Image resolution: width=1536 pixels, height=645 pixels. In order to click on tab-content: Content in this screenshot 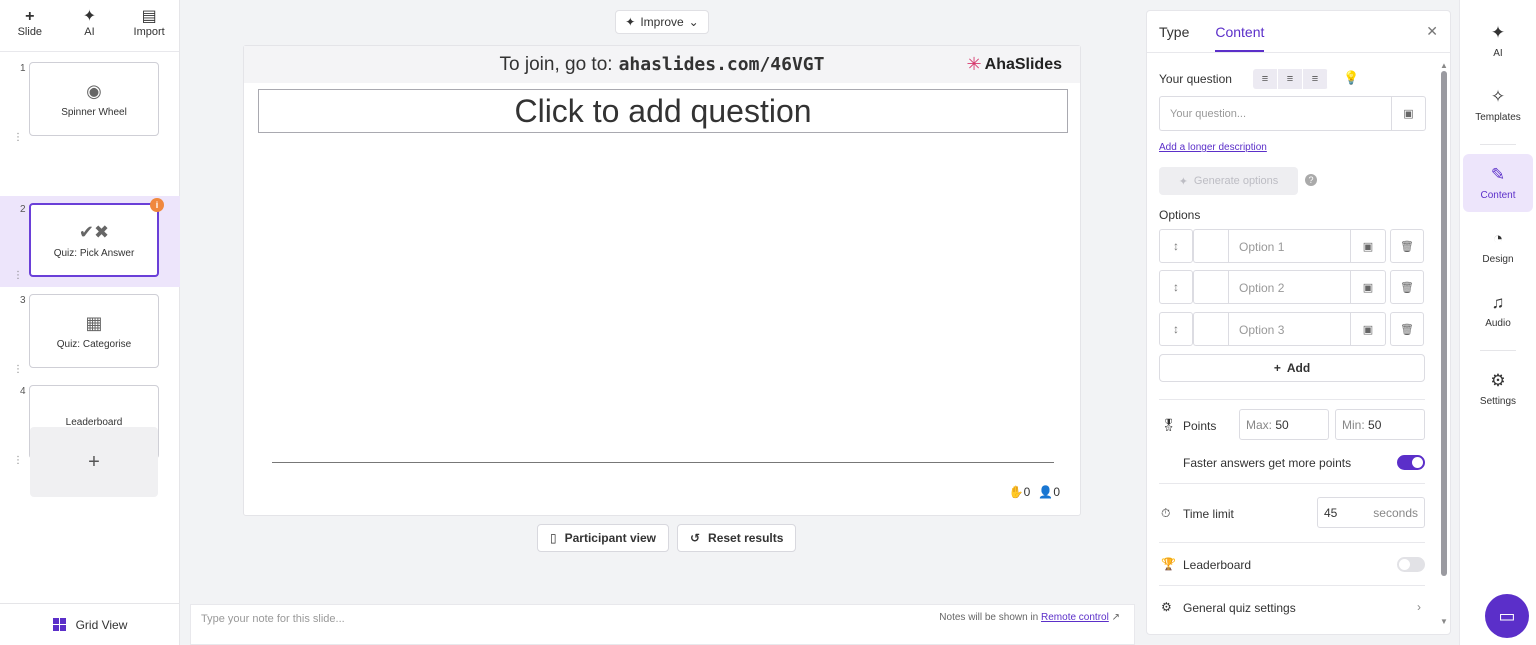, I will do `click(1240, 38)`.